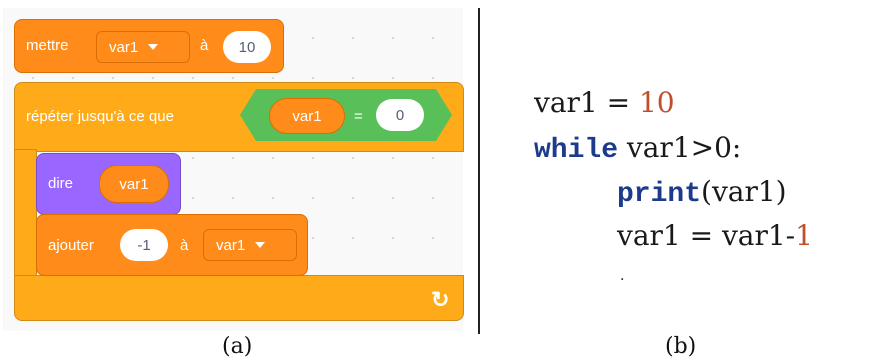 The width and height of the screenshot is (881, 361). Describe the element at coordinates (143, 47) in the screenshot. I see `set-variable-dropdown: var1` at that location.